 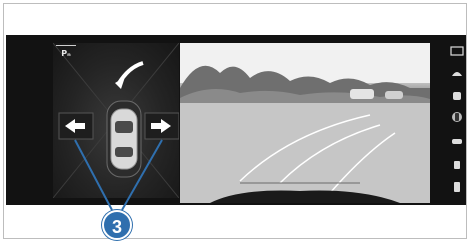 What do you see at coordinates (457, 96) in the screenshot?
I see `rear-view-icon` at bounding box center [457, 96].